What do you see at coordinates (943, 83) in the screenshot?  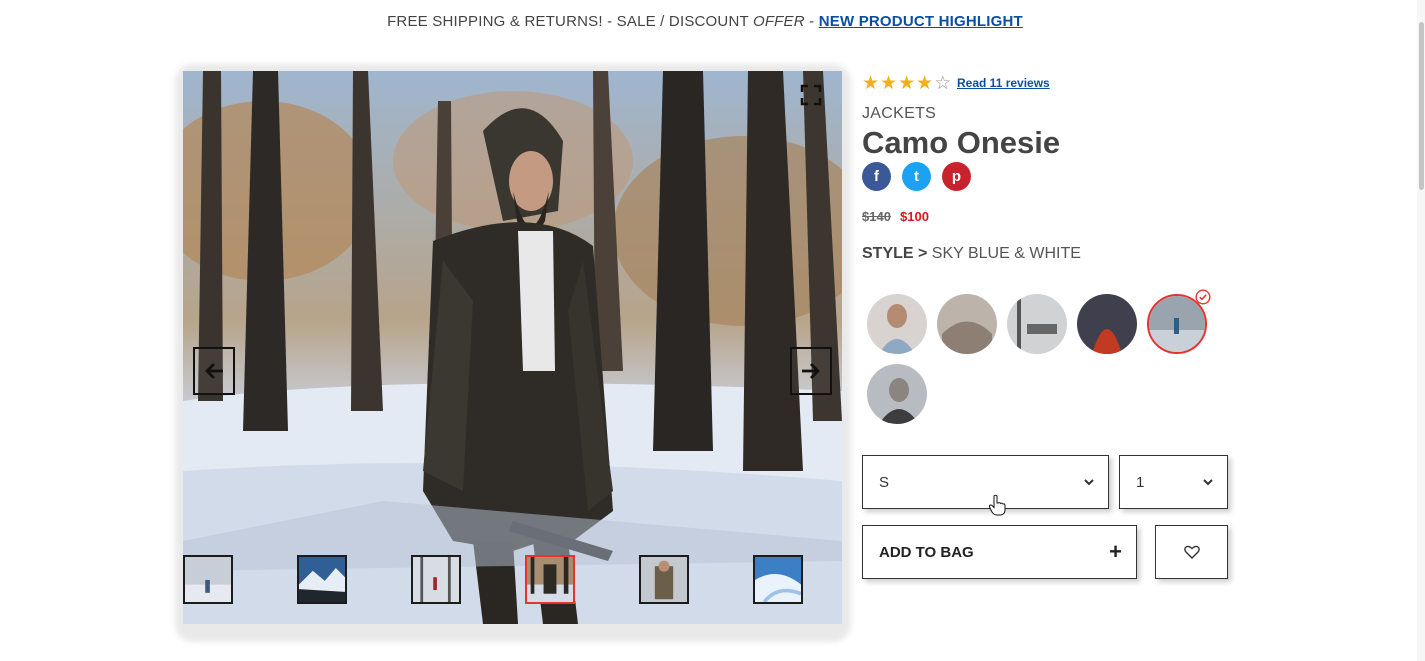 I see `star-empty-icon: ☆` at bounding box center [943, 83].